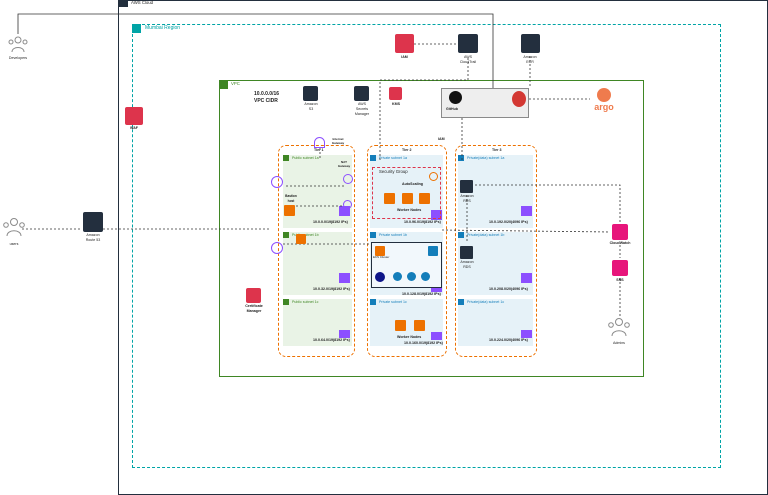 This screenshot has width=768, height=495. Describe the element at coordinates (530, 62) in the screenshot. I see `ecr-label-2: ECR` at that location.